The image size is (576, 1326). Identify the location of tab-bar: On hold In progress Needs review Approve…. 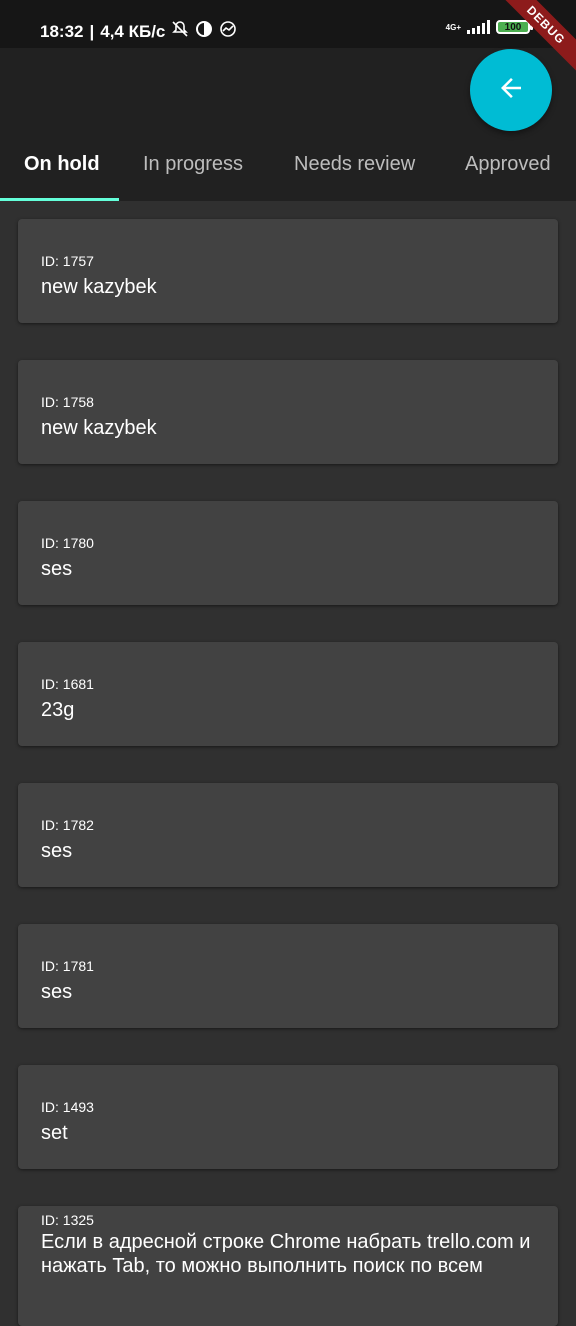
(288, 170).